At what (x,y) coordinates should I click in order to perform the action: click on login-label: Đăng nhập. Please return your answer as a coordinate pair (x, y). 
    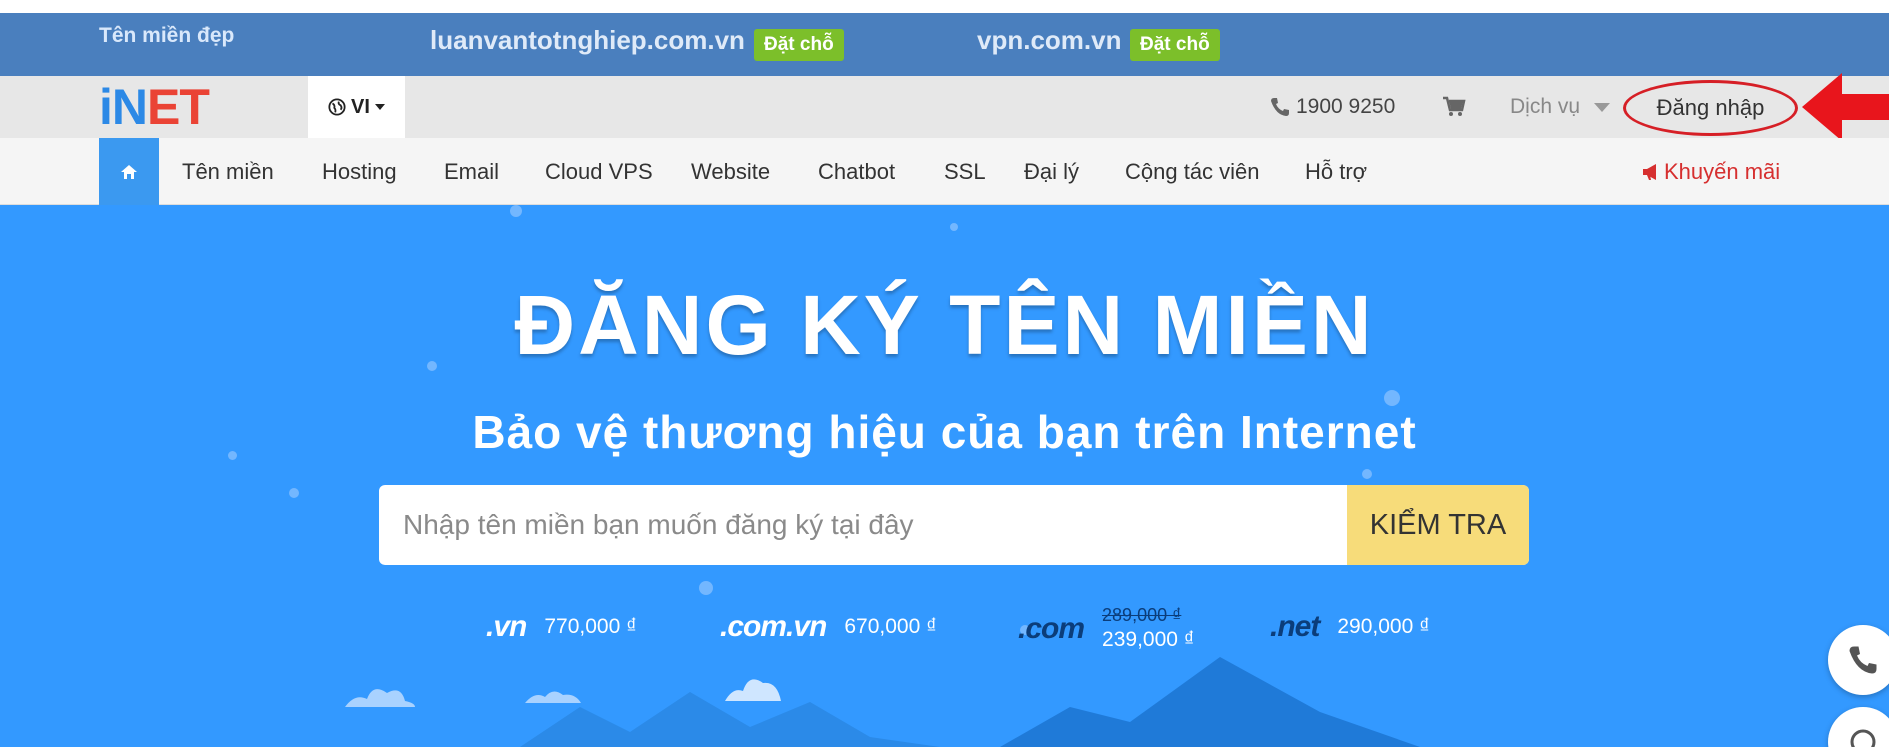
    Looking at the image, I should click on (1710, 107).